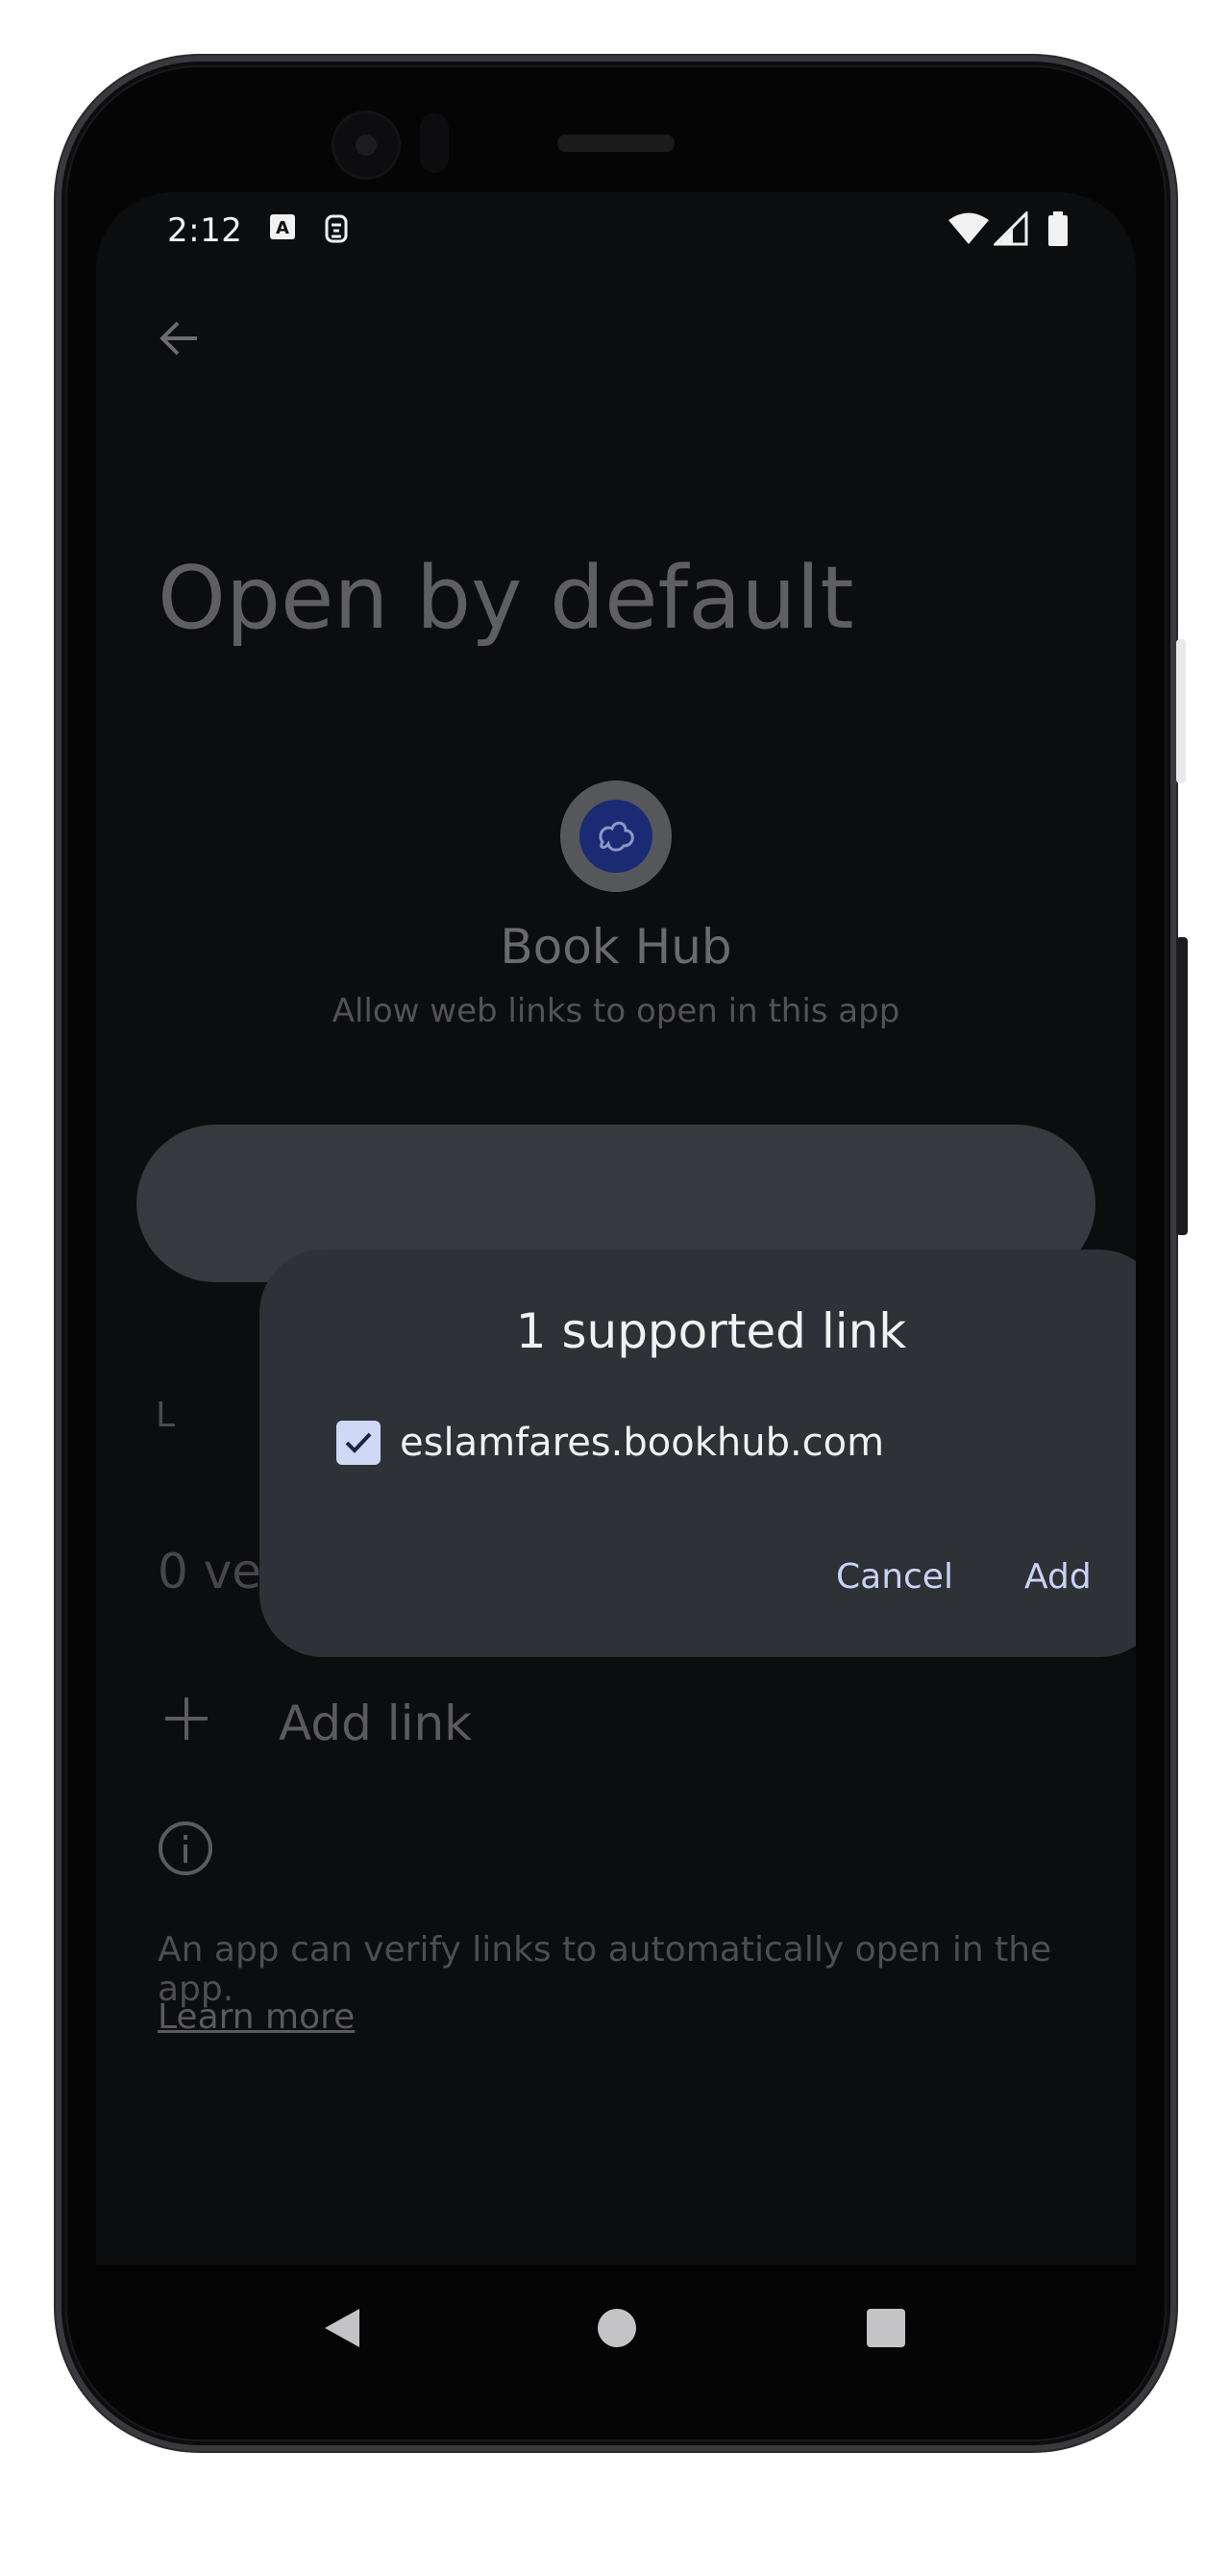 This screenshot has width=1230, height=2576. I want to click on status-bar: 2:12 A, so click(616, 230).